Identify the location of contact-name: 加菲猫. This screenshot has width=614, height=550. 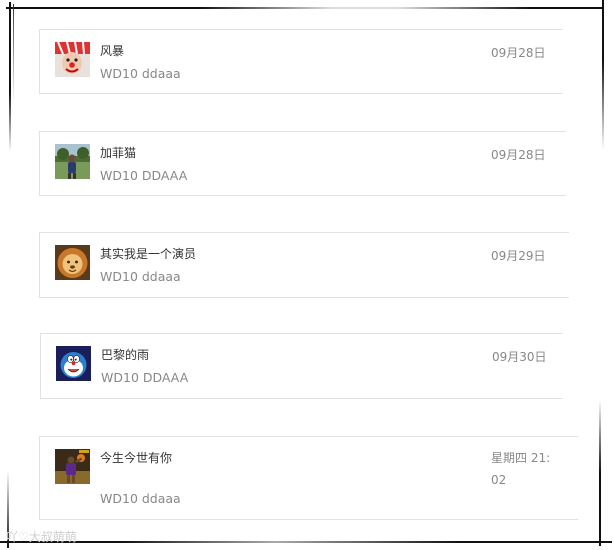
(118, 153).